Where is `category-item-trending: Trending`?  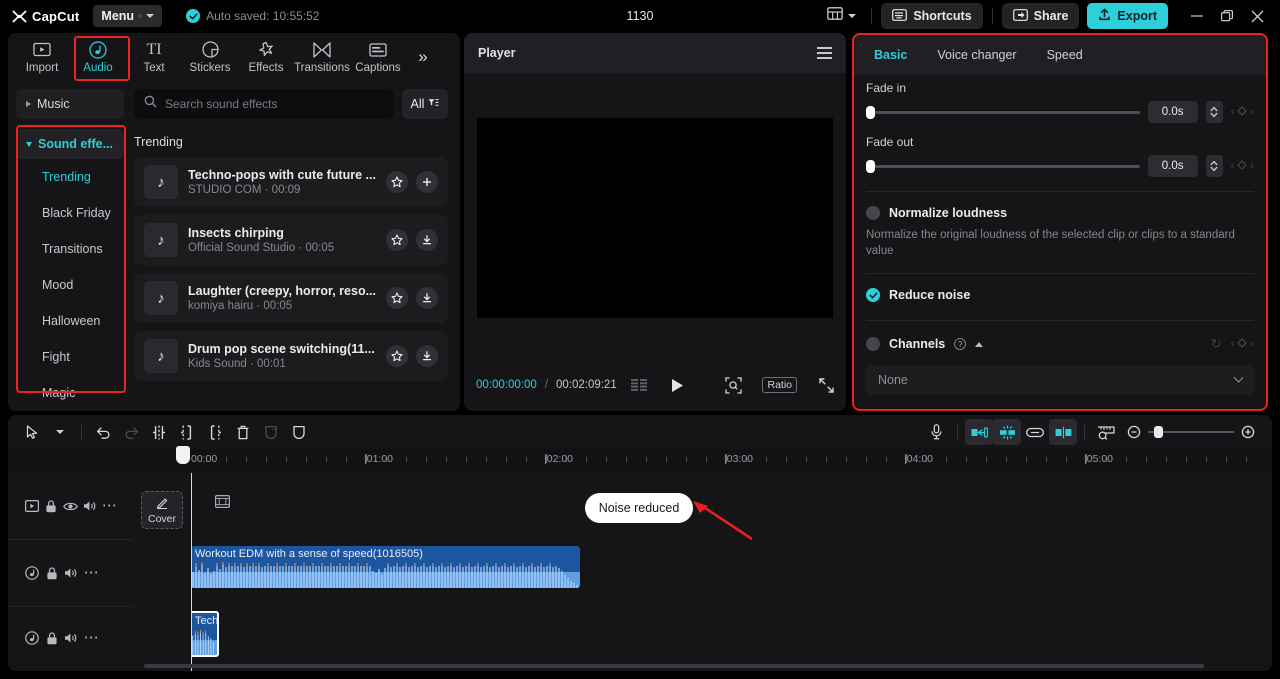 category-item-trending: Trending is located at coordinates (70, 177).